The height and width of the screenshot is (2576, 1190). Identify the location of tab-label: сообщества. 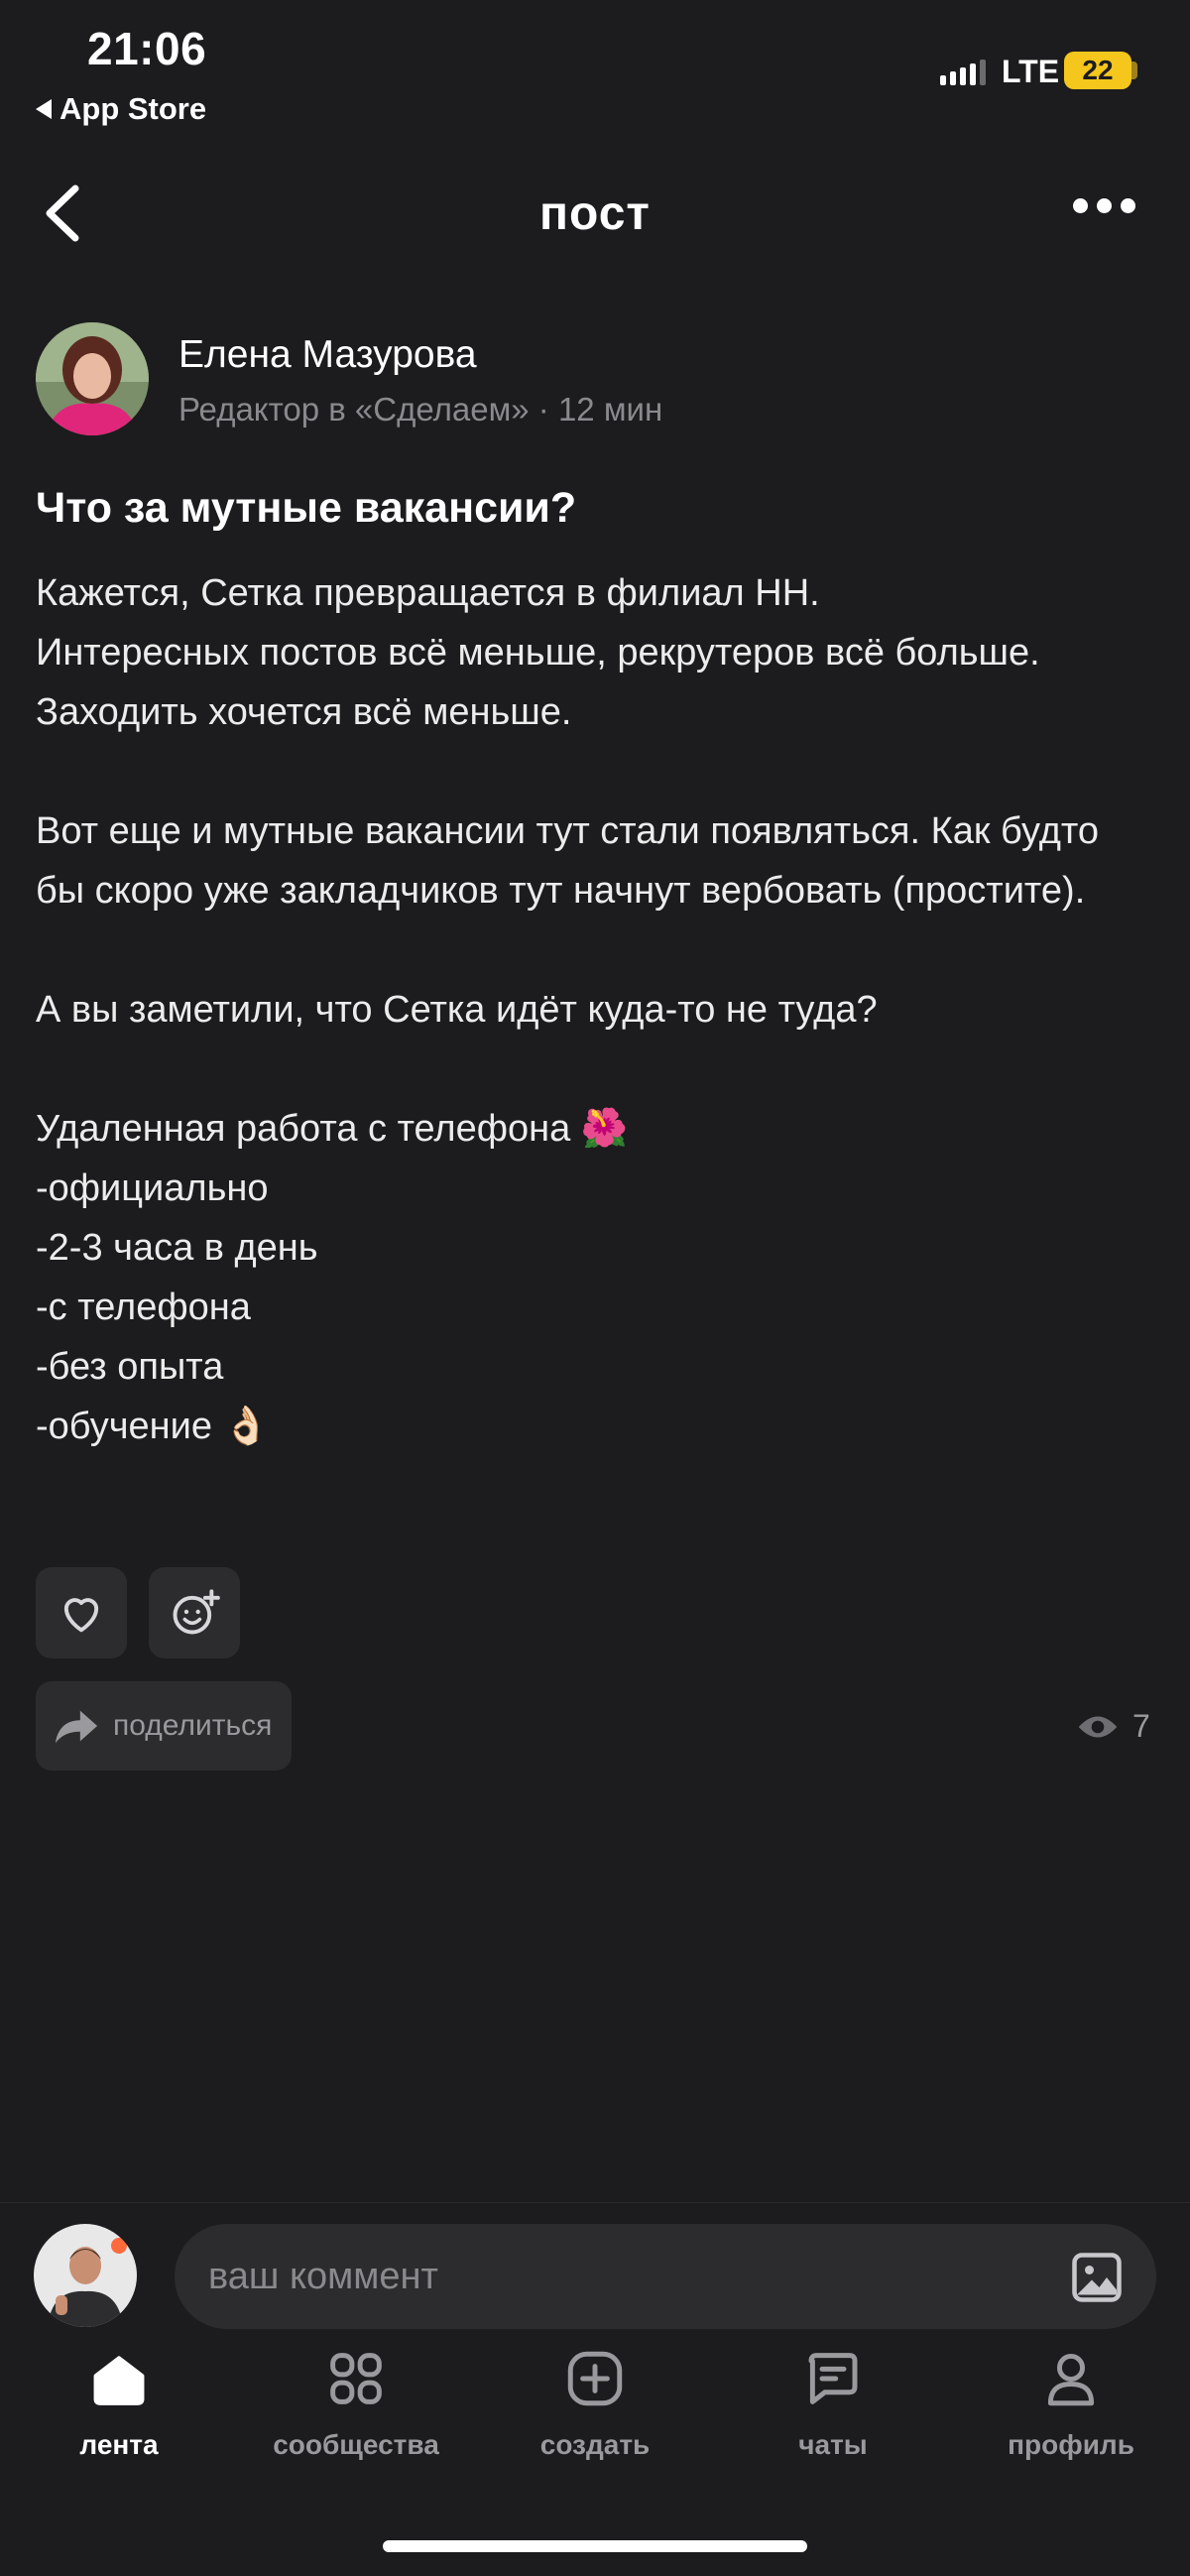
(356, 2444).